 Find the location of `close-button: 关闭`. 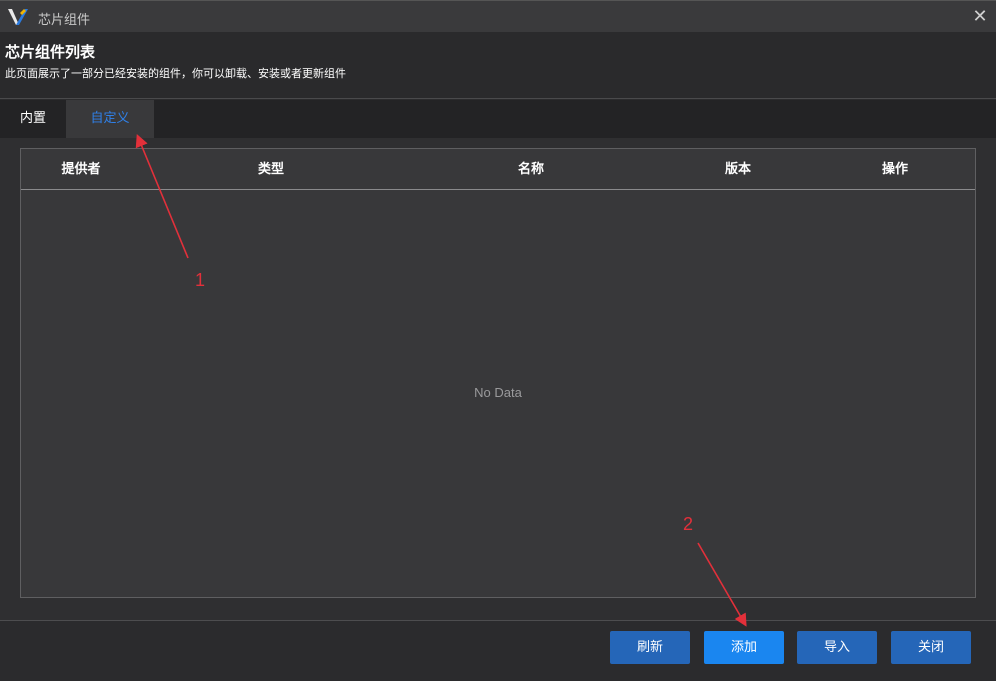

close-button: 关闭 is located at coordinates (931, 647).